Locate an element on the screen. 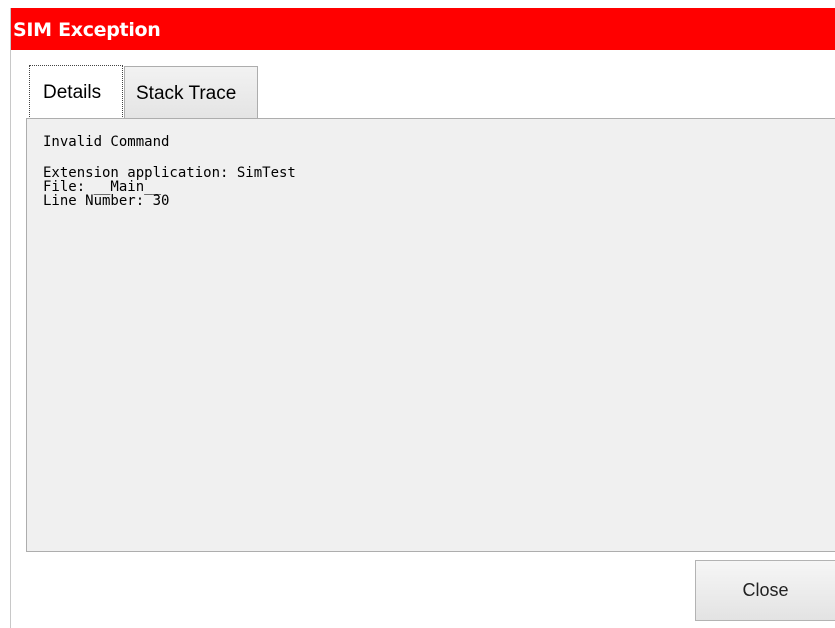 The height and width of the screenshot is (628, 835). extension-application-line: Extension application: SimTest is located at coordinates (169, 173).